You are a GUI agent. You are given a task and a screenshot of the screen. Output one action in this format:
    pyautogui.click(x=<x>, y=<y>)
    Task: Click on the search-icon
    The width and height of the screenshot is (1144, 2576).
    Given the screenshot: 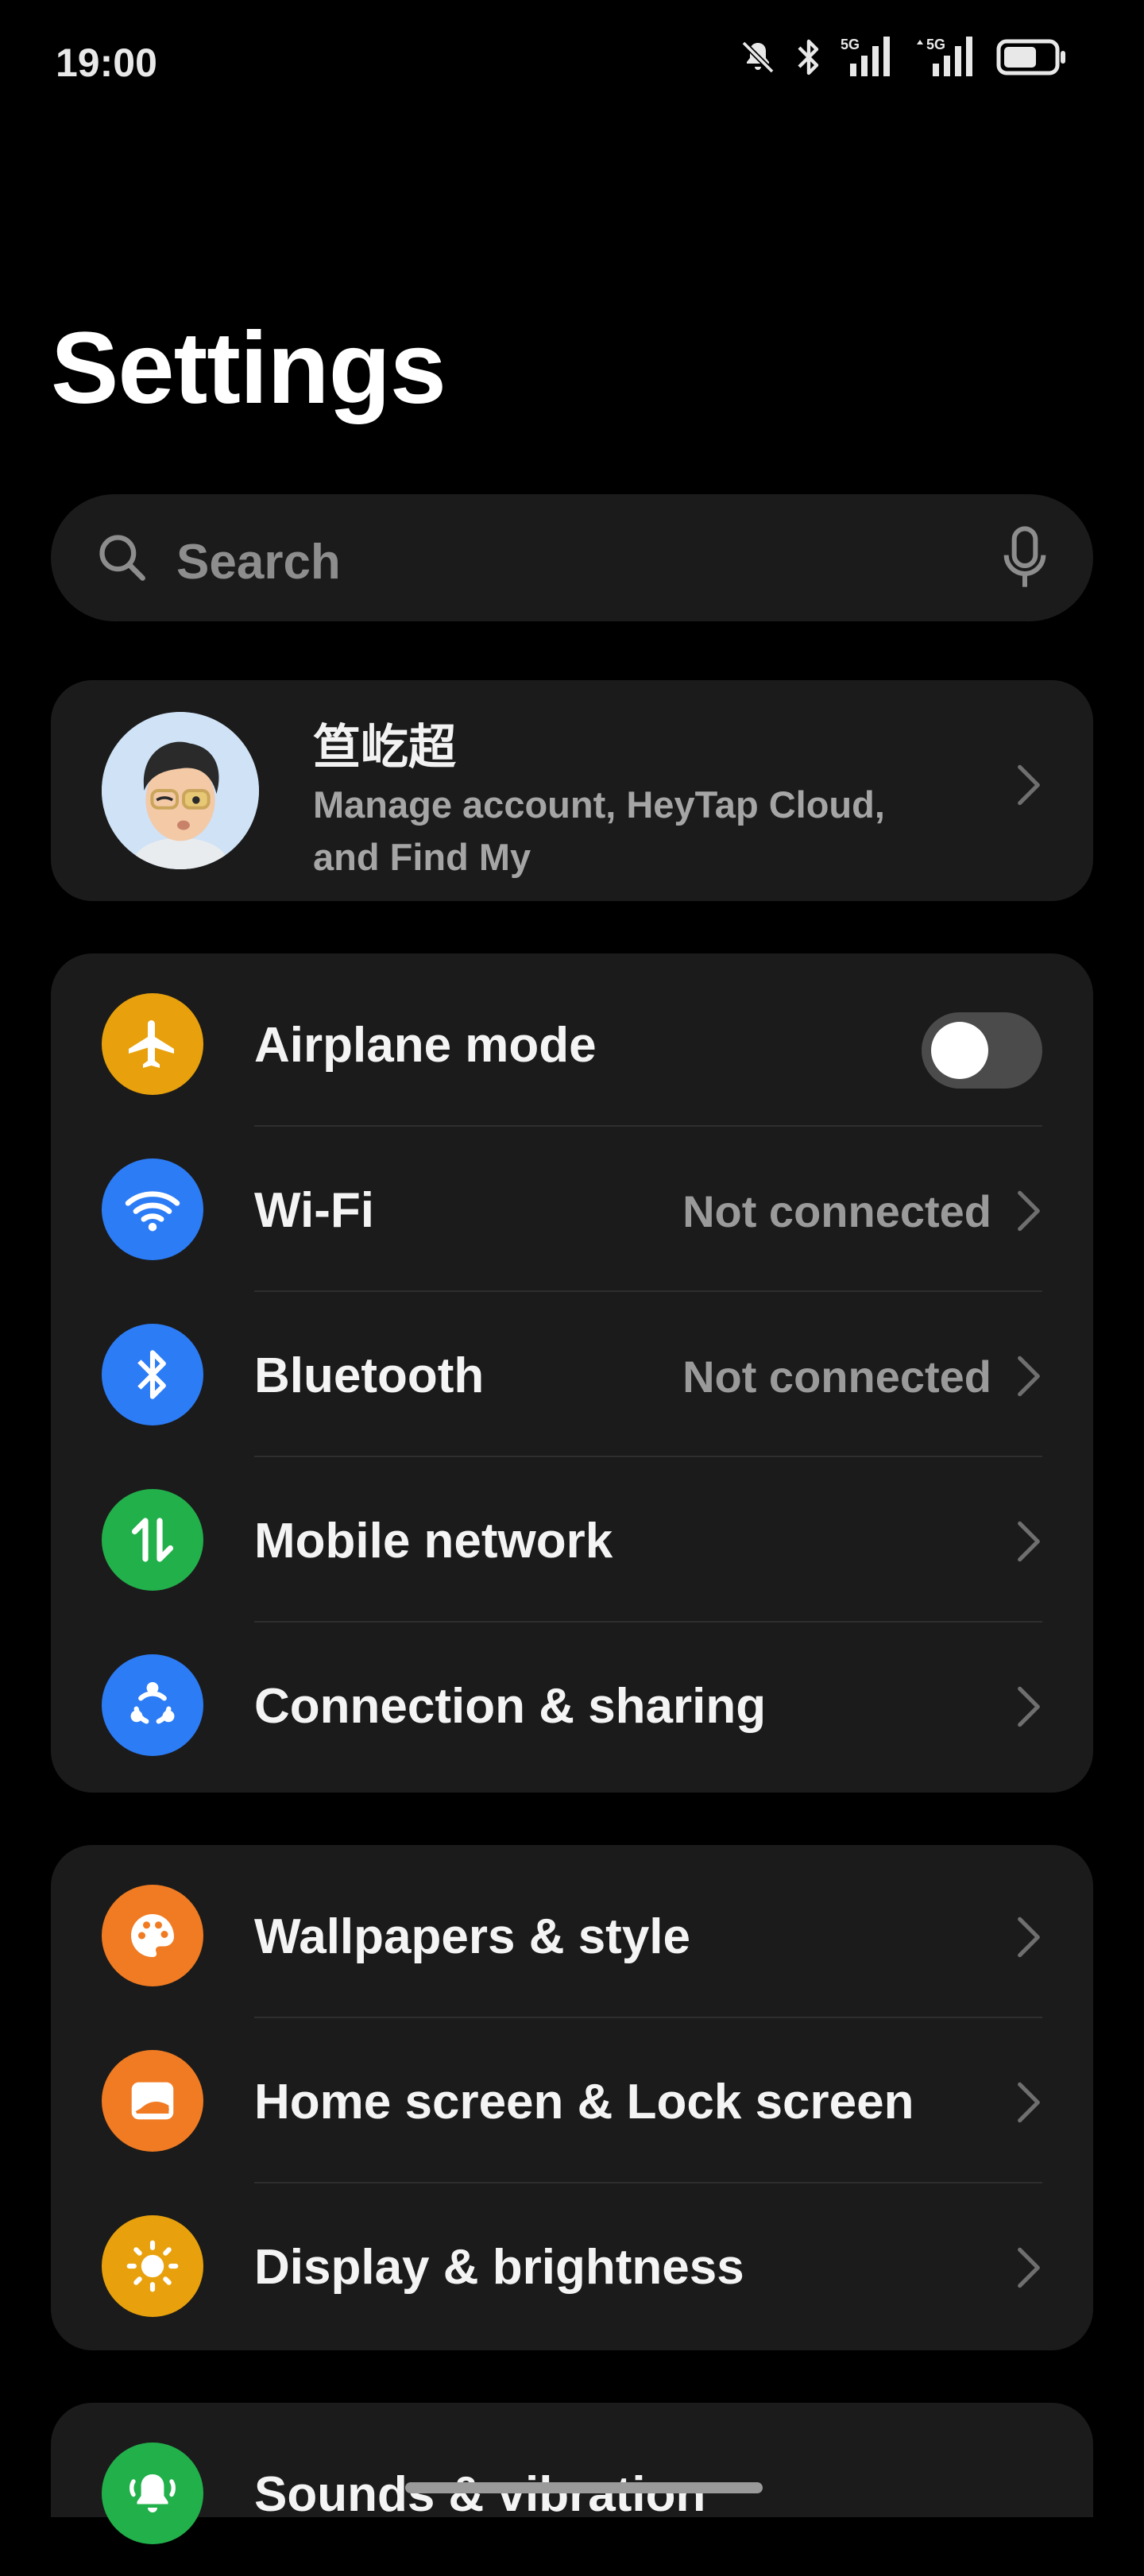 What is the action you would take?
    pyautogui.click(x=122, y=558)
    